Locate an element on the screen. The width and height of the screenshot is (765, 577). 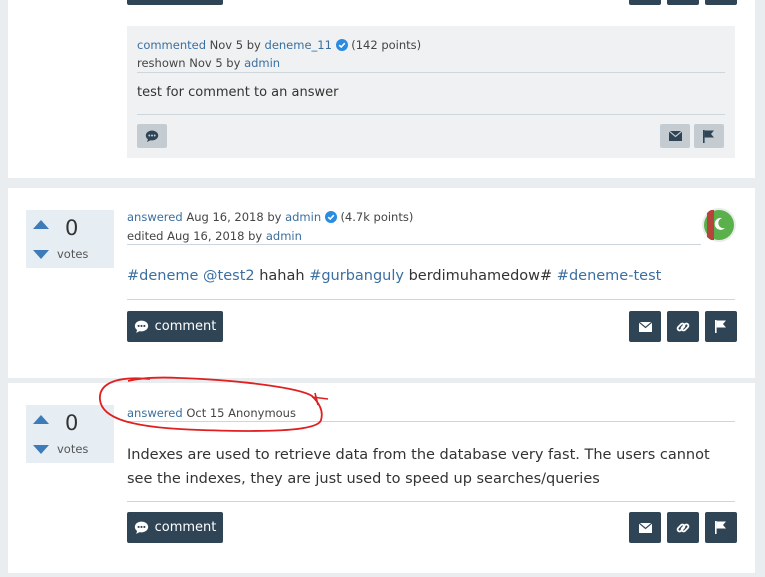
mention-link: @test2 is located at coordinates (229, 276).